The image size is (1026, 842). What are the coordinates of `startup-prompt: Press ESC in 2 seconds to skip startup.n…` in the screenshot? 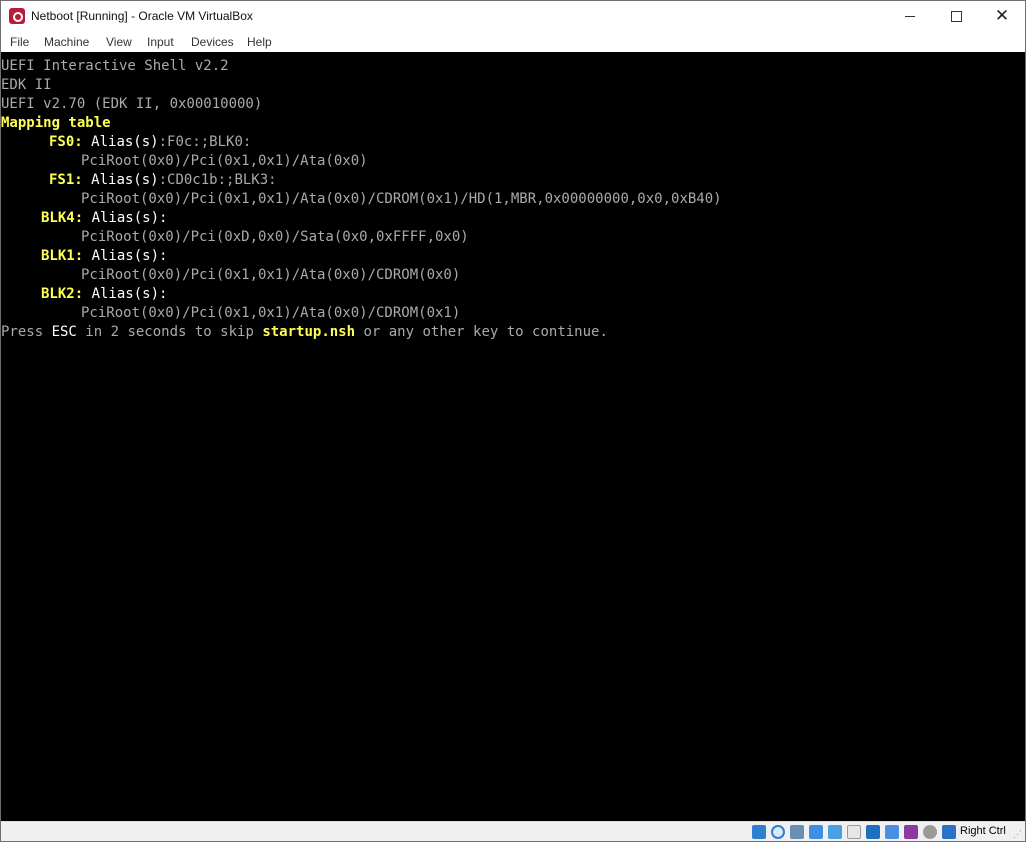 It's located at (304, 332).